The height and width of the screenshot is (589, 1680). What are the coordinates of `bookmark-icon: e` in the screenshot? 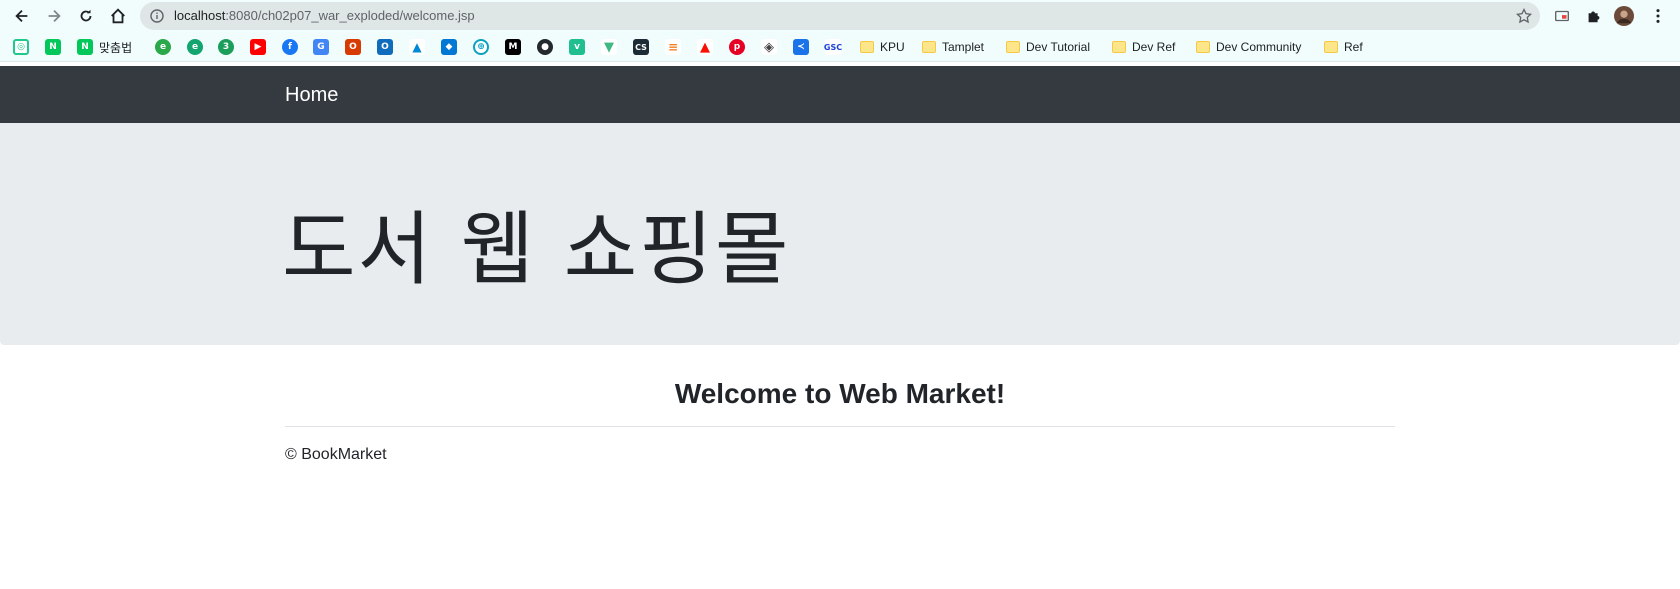 It's located at (163, 47).